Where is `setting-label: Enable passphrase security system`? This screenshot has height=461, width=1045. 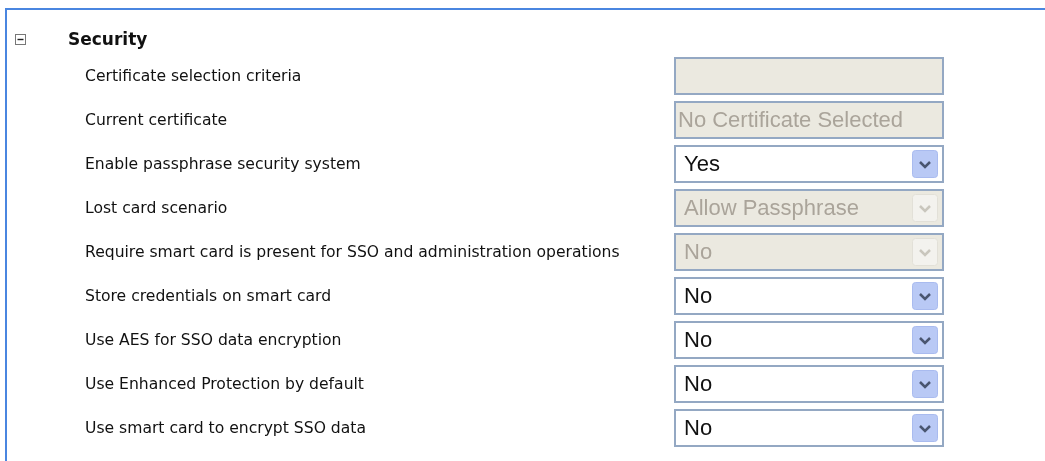 setting-label: Enable passphrase security system is located at coordinates (223, 164).